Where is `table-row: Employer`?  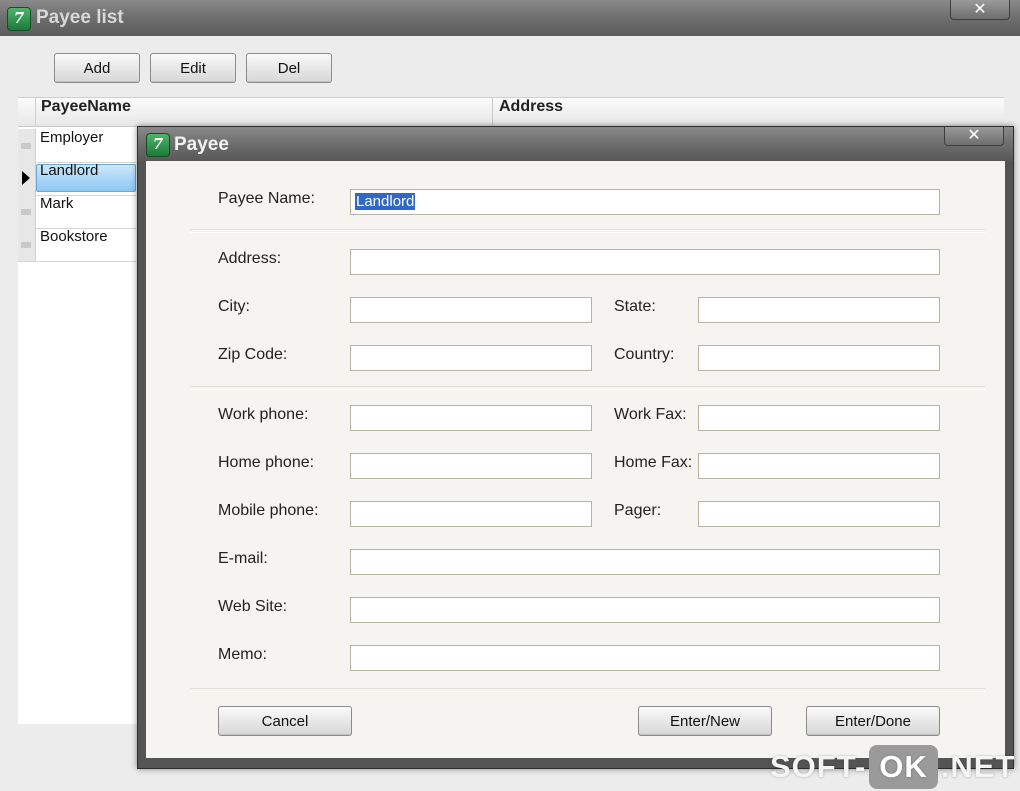
table-row: Employer is located at coordinates (77, 146).